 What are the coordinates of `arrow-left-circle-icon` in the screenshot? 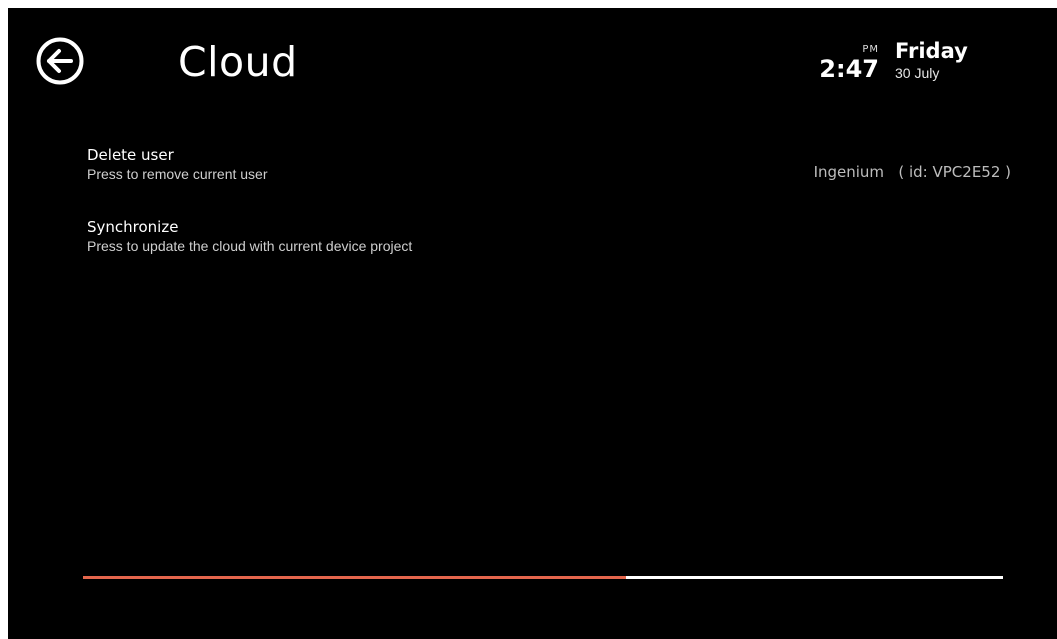 It's located at (60, 61).